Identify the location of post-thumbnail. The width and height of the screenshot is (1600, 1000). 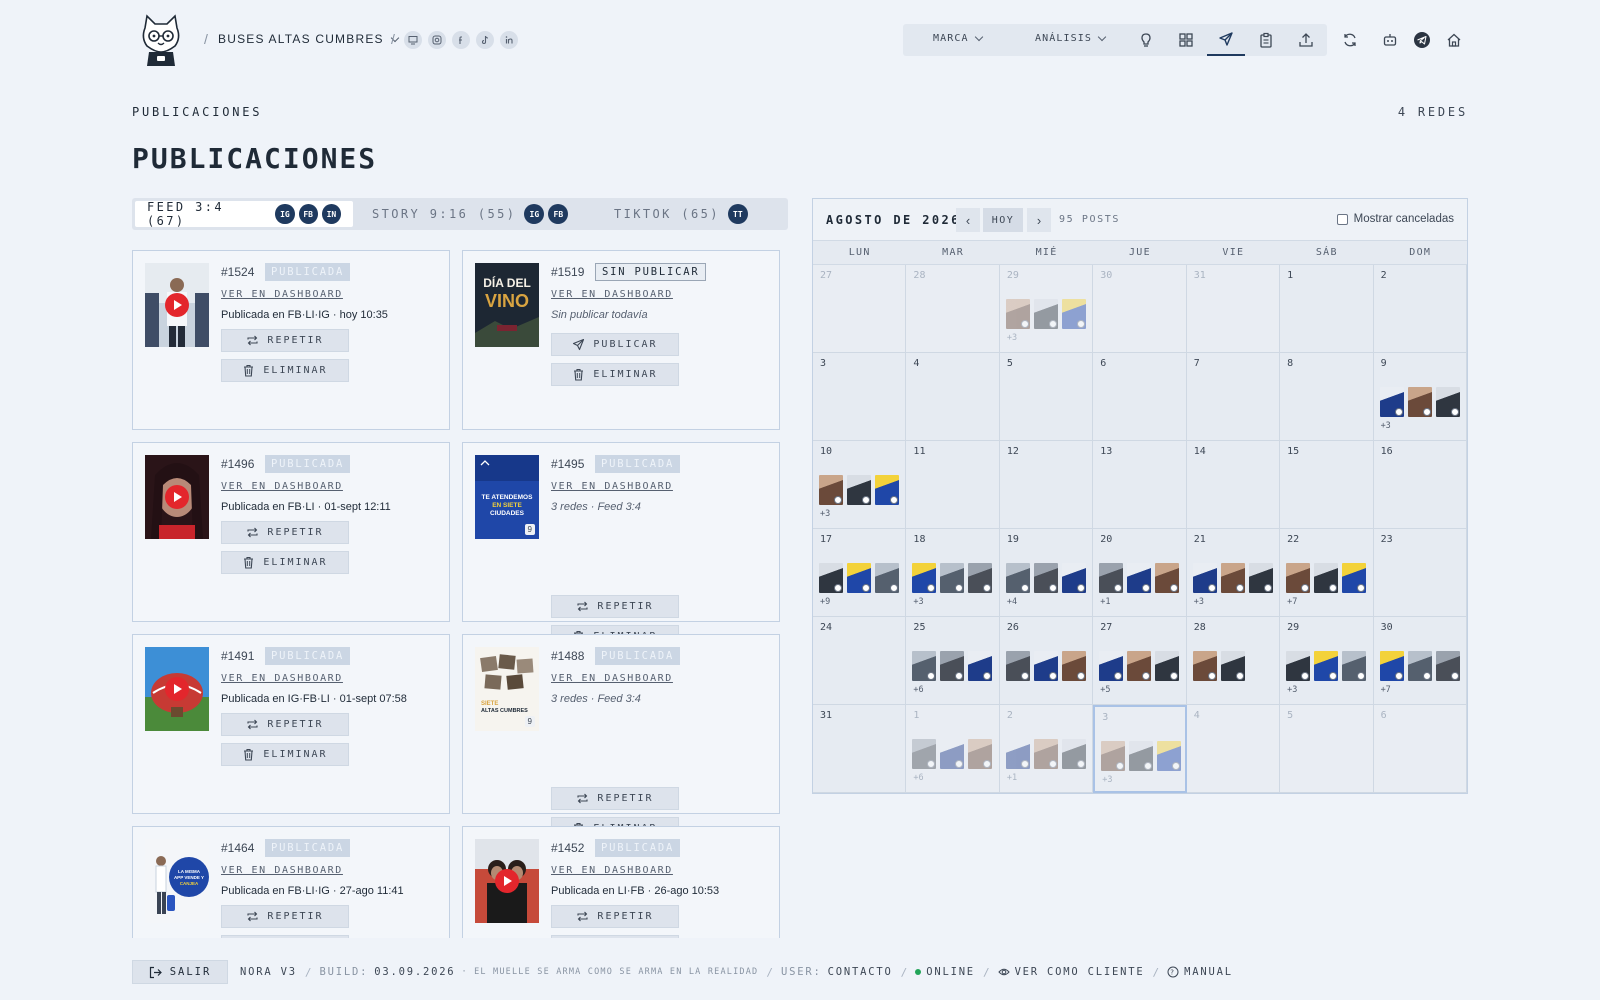
(177, 305).